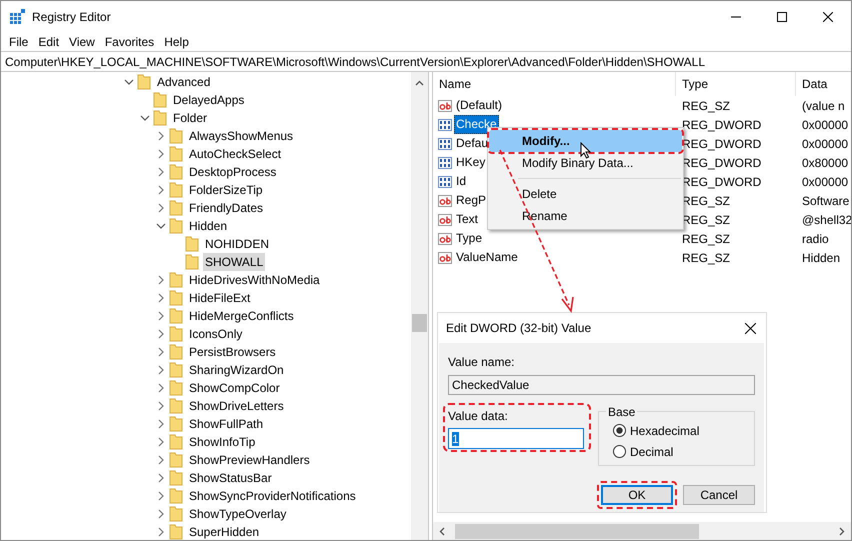 The width and height of the screenshot is (852, 541). What do you see at coordinates (224, 531) in the screenshot?
I see `tree-item: SuperHidden` at bounding box center [224, 531].